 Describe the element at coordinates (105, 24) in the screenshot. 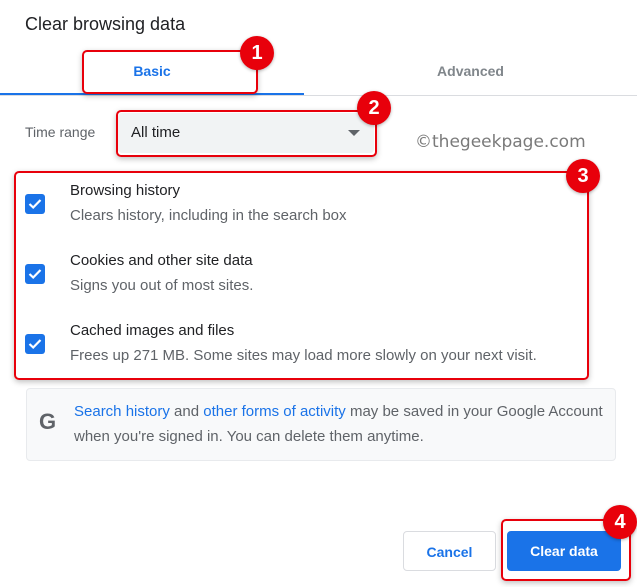

I see `dialog-title: Clear browsing data` at that location.